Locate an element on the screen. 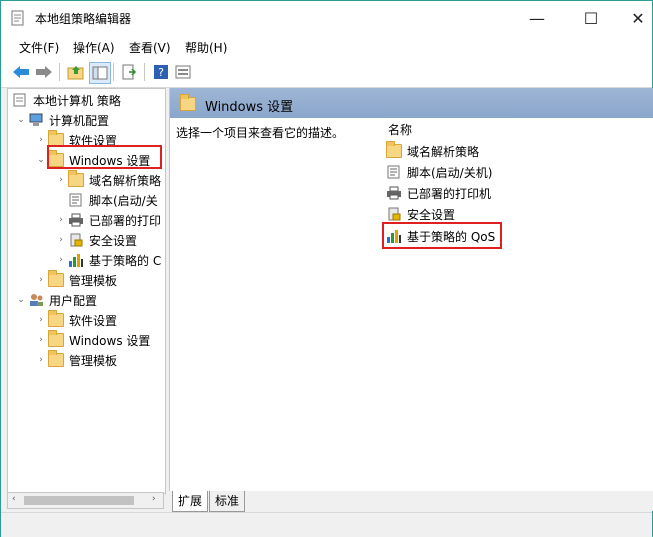 The image size is (653, 537). tree-item-user-windows: › Windows 设置 is located at coordinates (92, 340).